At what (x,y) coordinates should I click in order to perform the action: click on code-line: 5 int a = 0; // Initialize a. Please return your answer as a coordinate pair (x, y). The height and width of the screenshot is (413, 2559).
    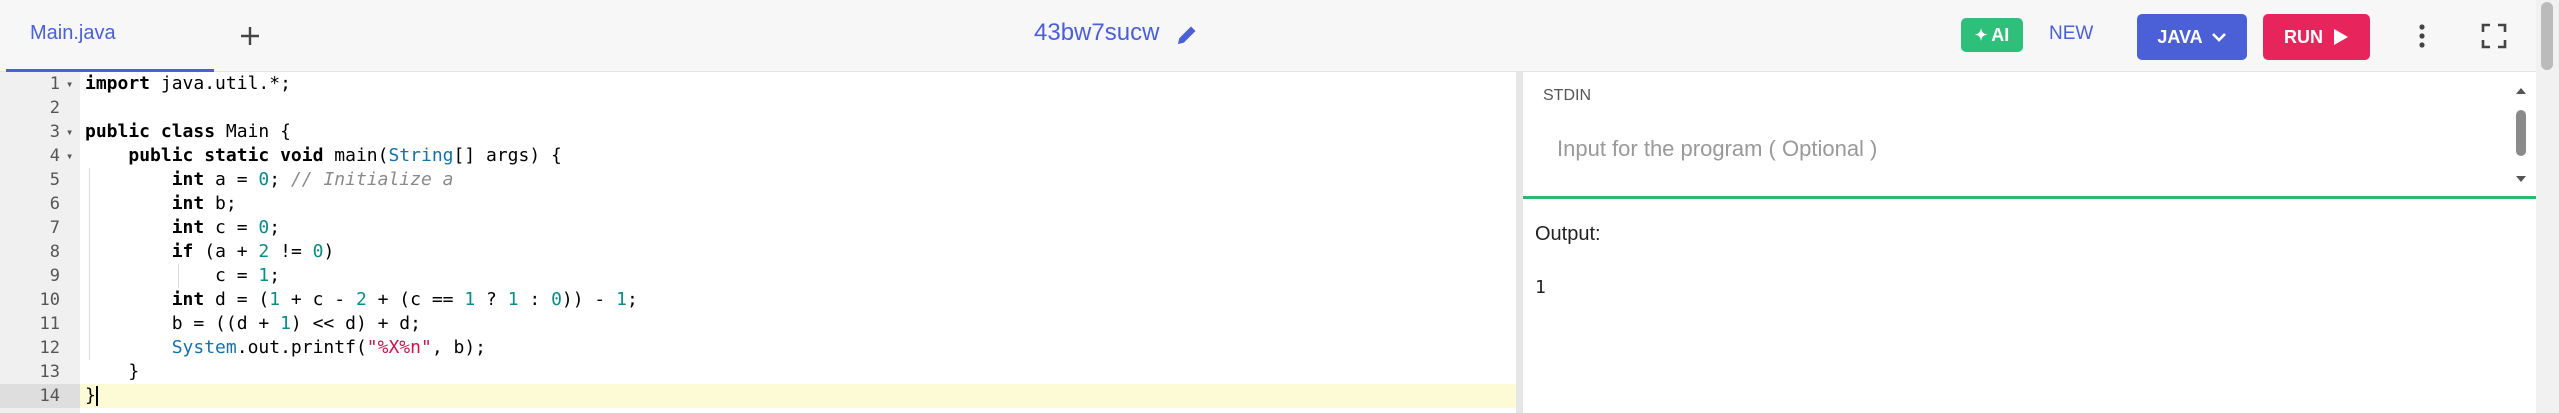
    Looking at the image, I should click on (758, 180).